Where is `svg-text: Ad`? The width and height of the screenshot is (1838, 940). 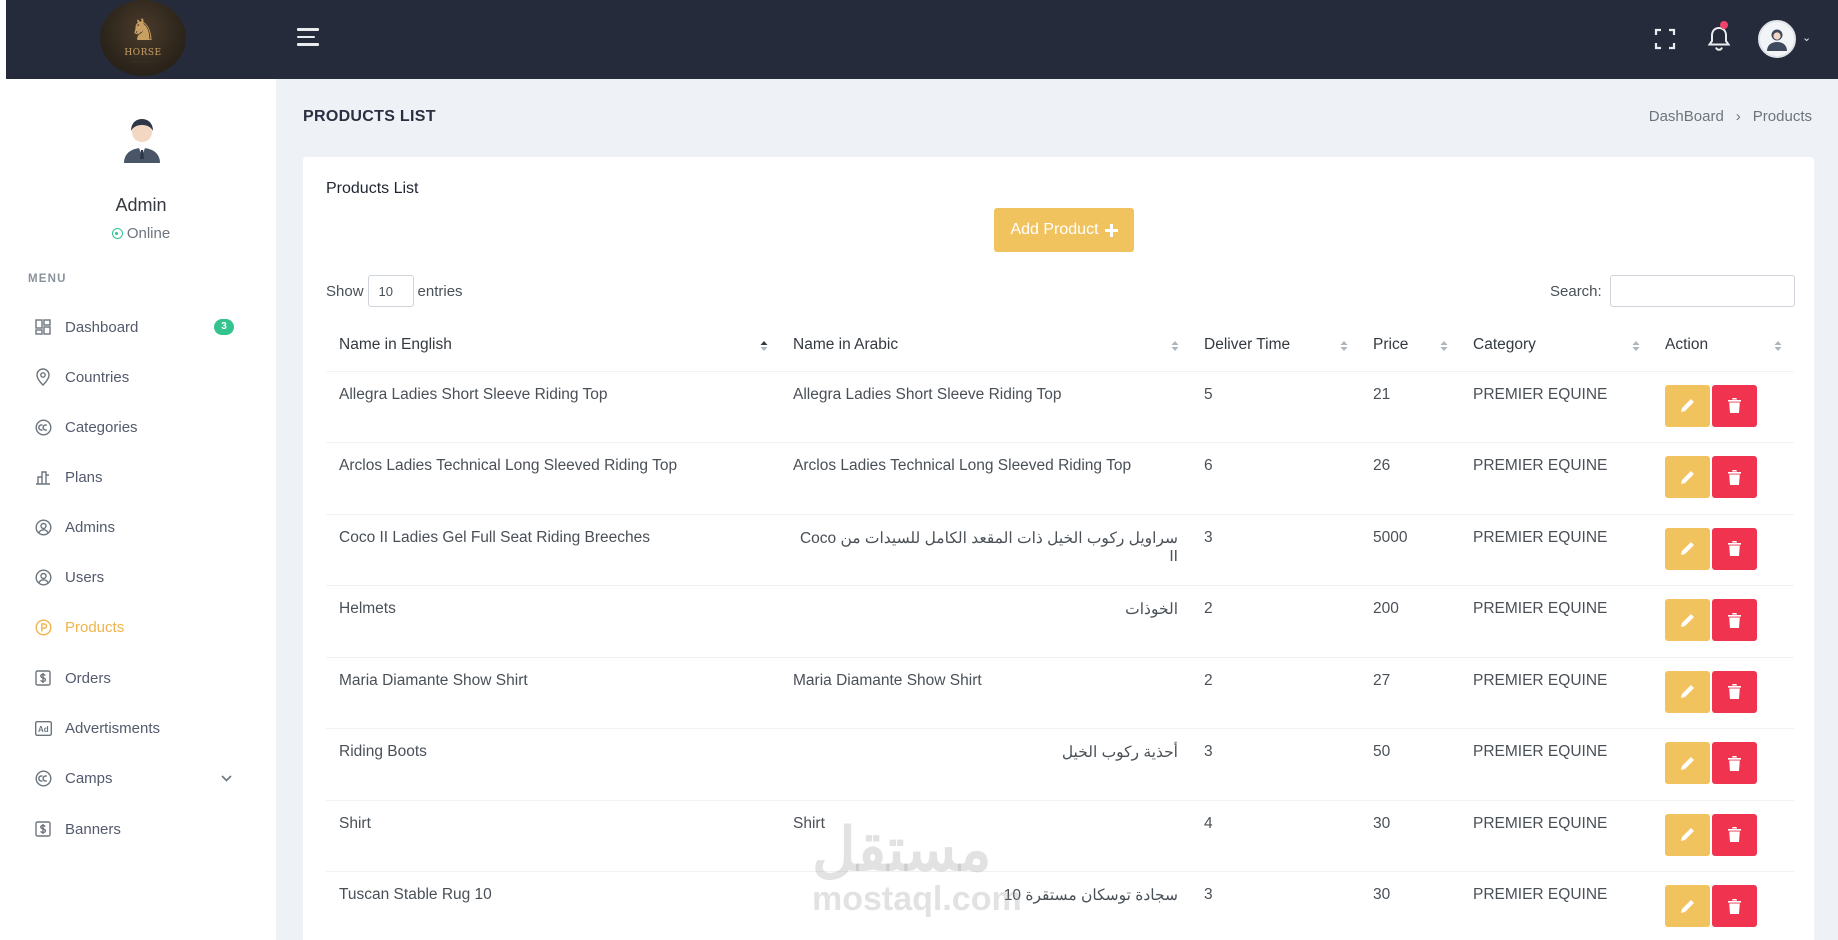 svg-text: Ad is located at coordinates (43, 729).